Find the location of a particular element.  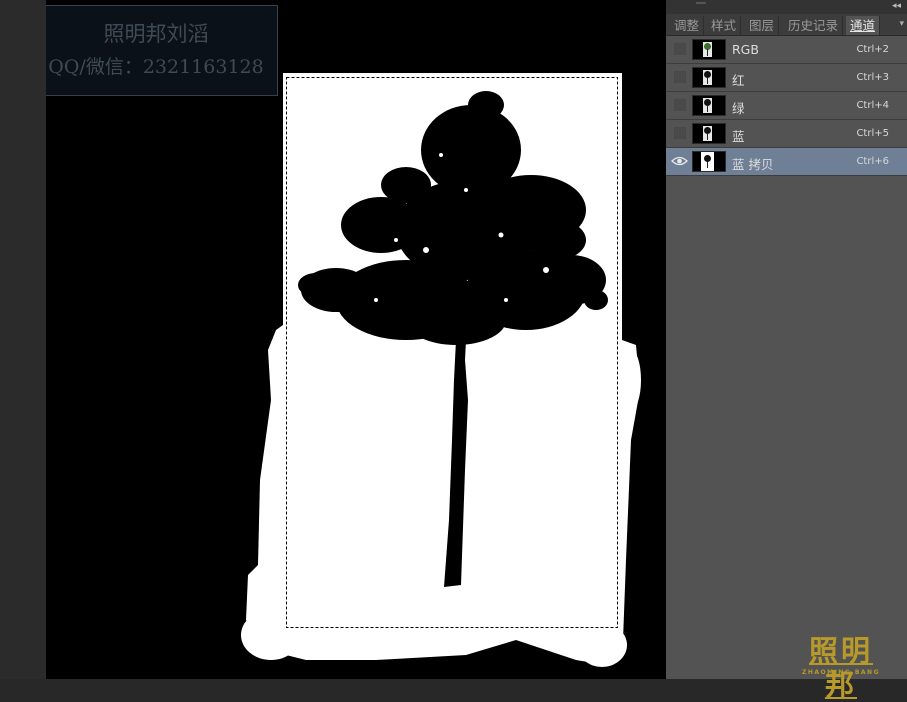

channel-row-rgb: RGB Ctrl+2 is located at coordinates (786, 50).